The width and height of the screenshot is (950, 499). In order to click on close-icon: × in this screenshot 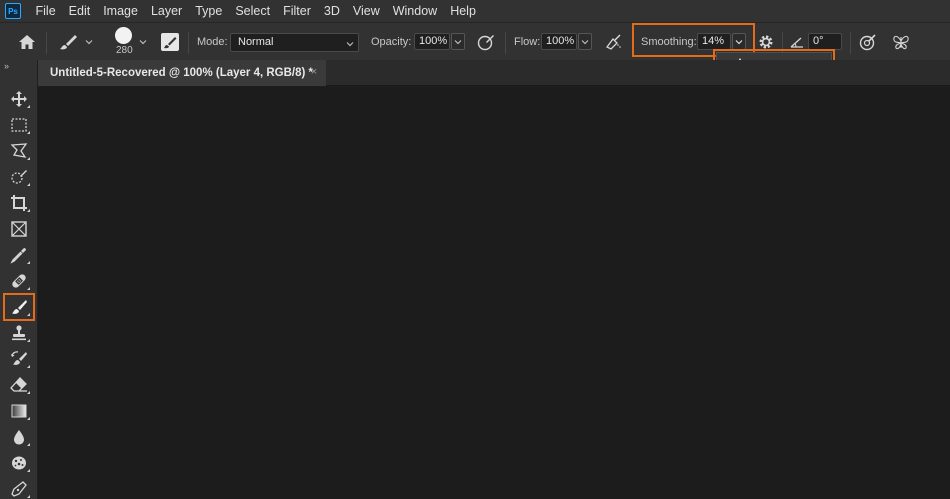, I will do `click(314, 72)`.